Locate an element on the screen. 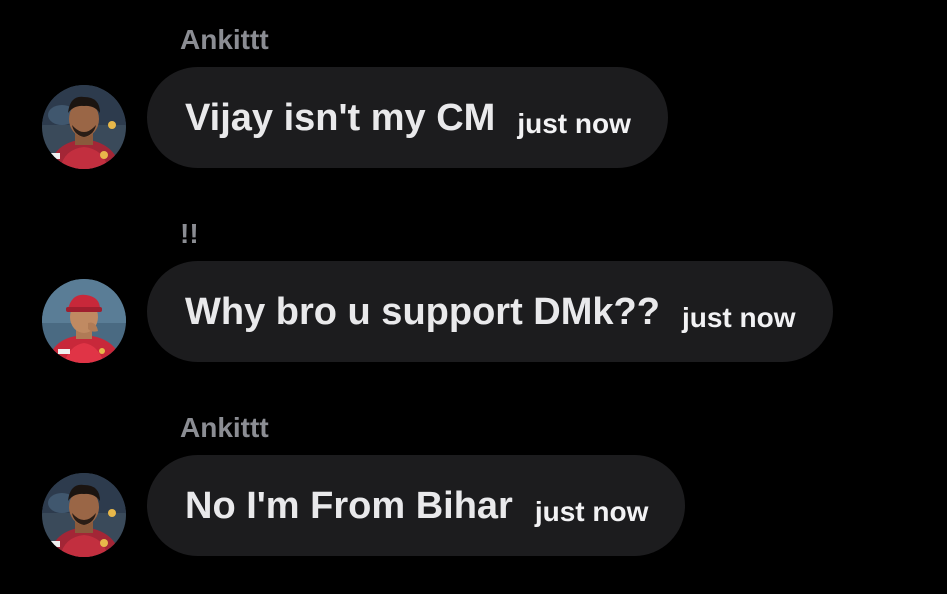 The image size is (947, 594). message-bubble: Why bro u support DMk?? just now is located at coordinates (490, 311).